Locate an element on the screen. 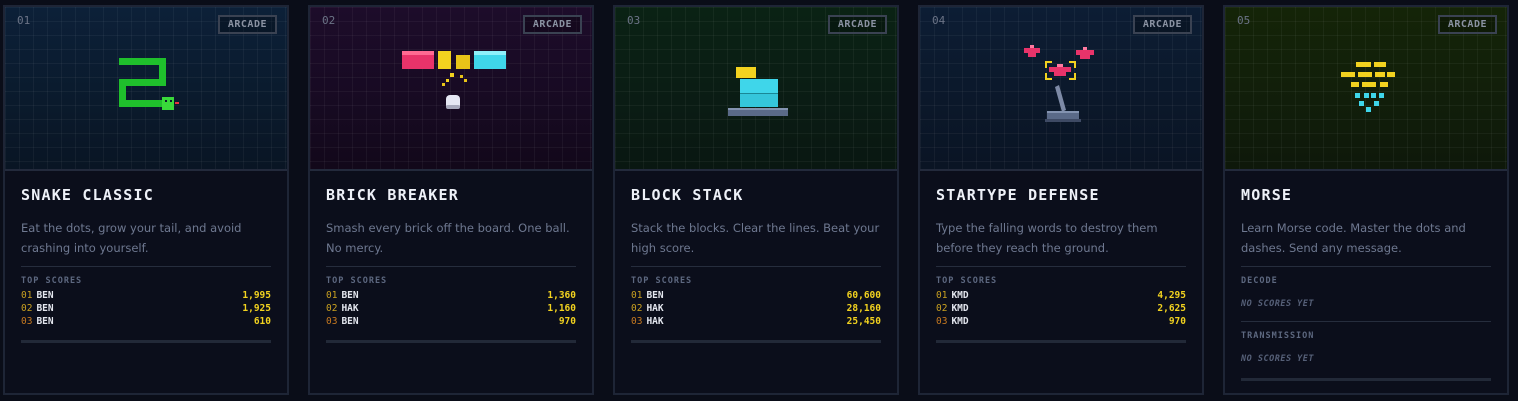 The width and height of the screenshot is (1518, 401). score-row: 02 HAK 1,160 is located at coordinates (451, 309).